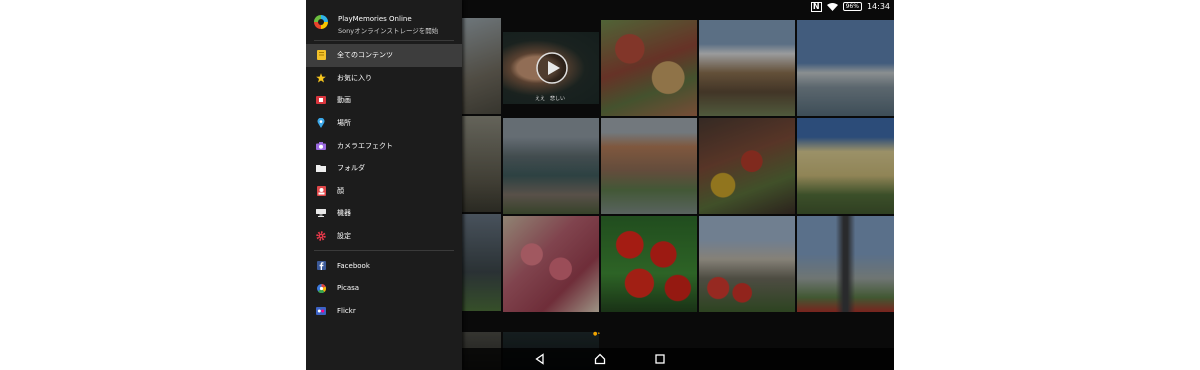  What do you see at coordinates (354, 77) in the screenshot?
I see `menu-item-label: お気に入り` at bounding box center [354, 77].